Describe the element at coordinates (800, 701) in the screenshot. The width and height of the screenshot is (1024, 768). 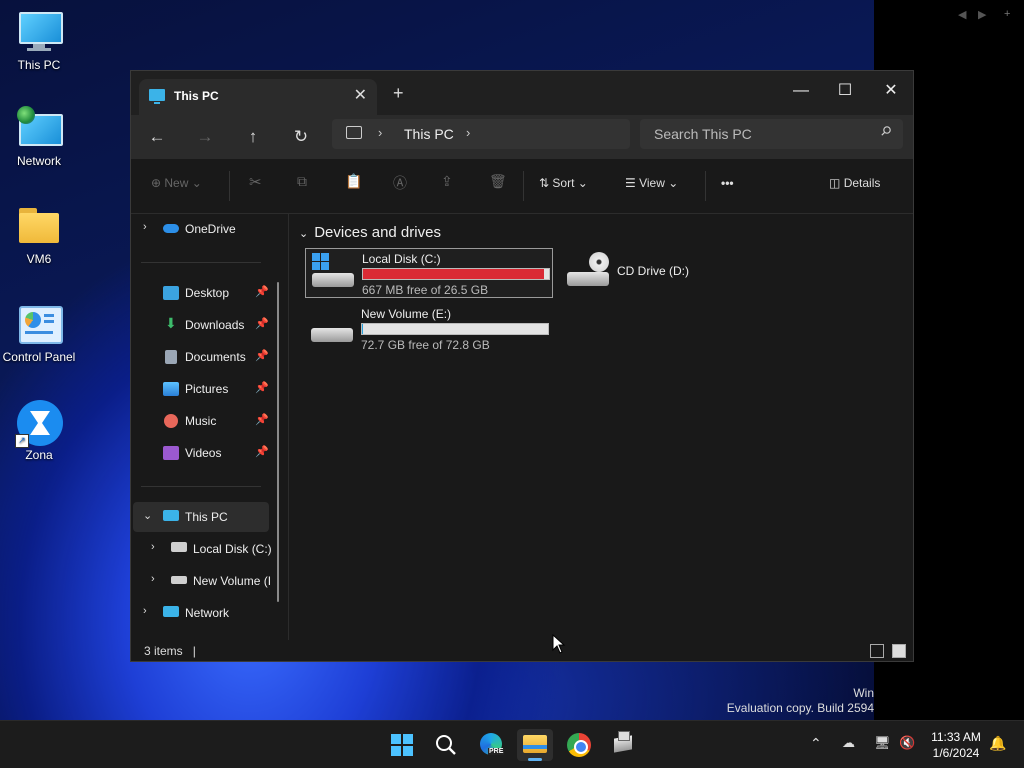
I see `evaluation-watermark: Win Evaluation copy. Build 2594` at that location.